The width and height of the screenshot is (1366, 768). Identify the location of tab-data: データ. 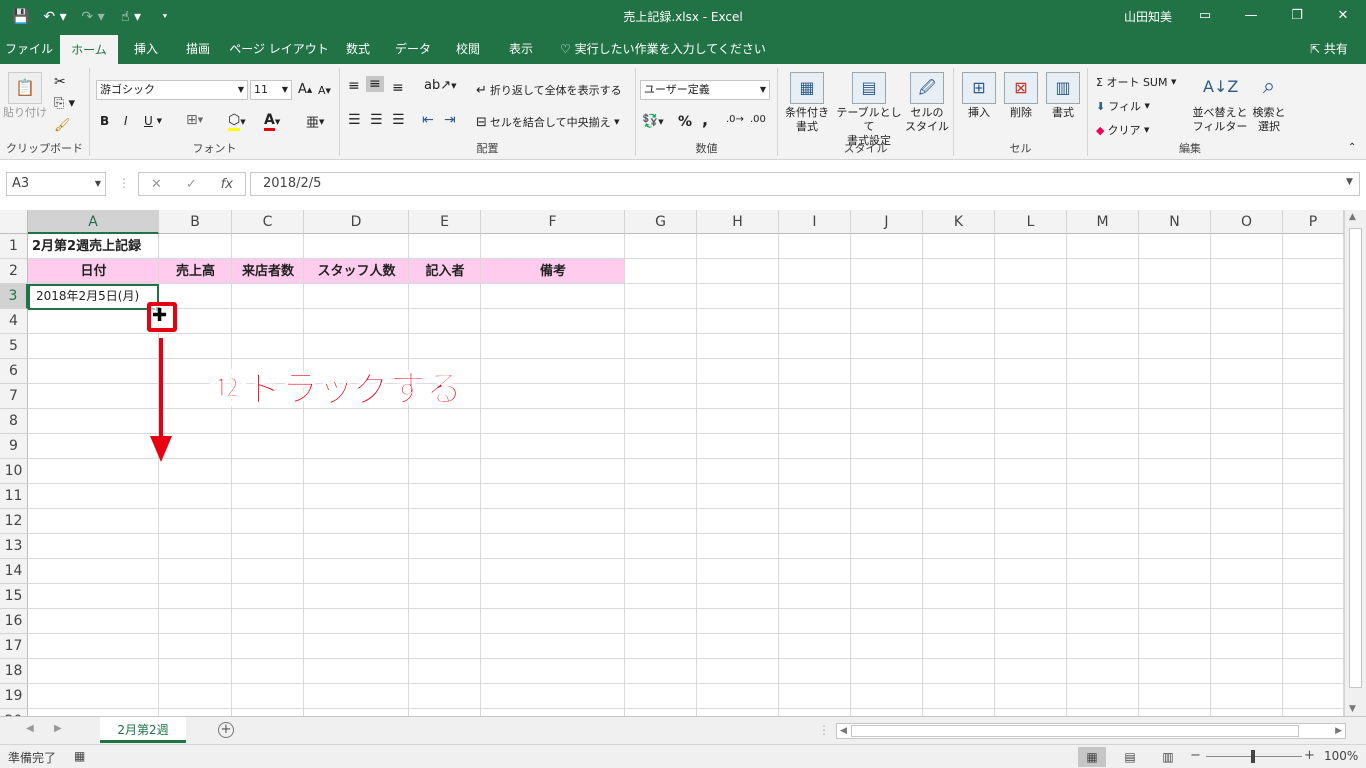
(413, 49).